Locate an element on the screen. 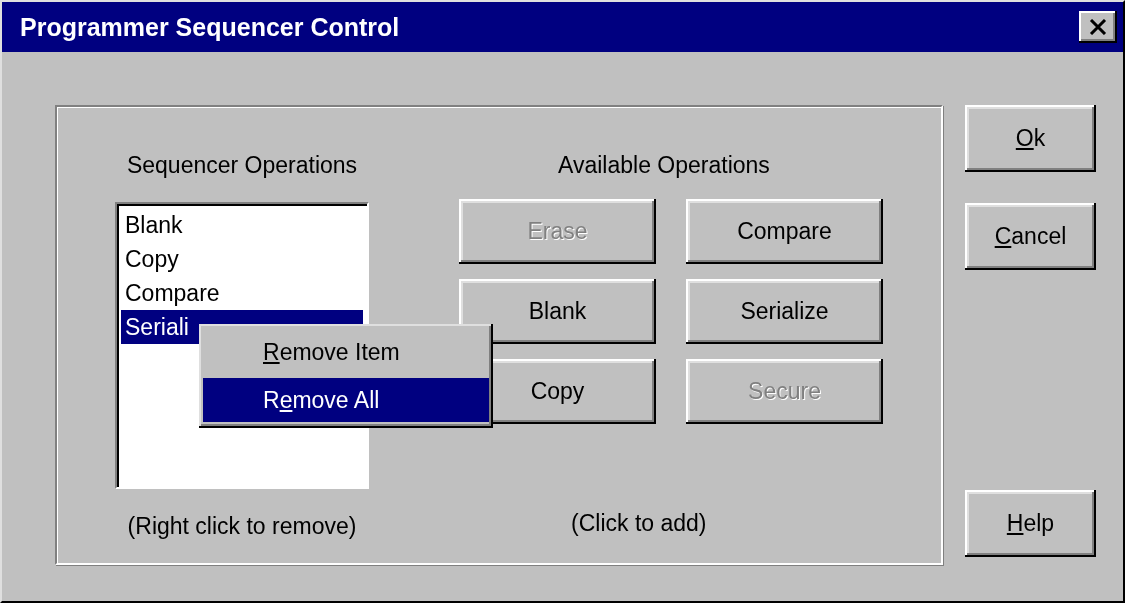 This screenshot has width=1125, height=603. window-title: Programmer Sequencer Control is located at coordinates (210, 27).